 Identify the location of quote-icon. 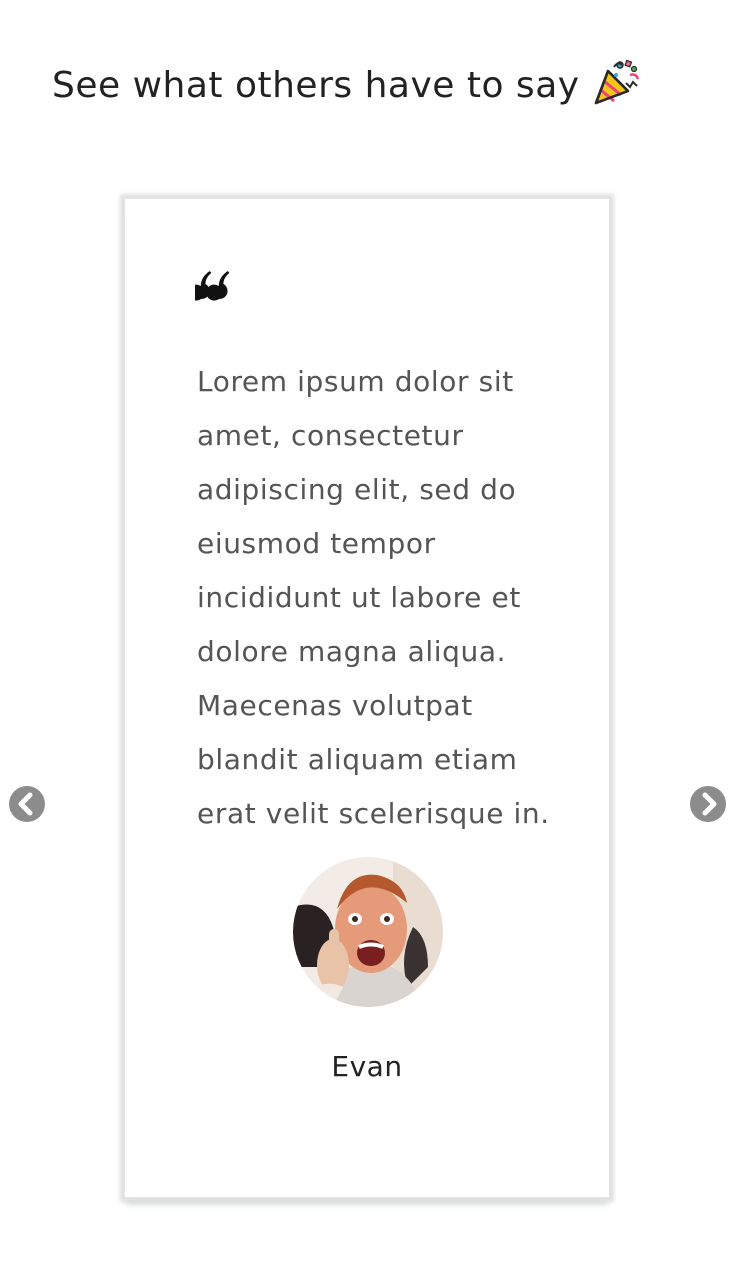
(209, 285).